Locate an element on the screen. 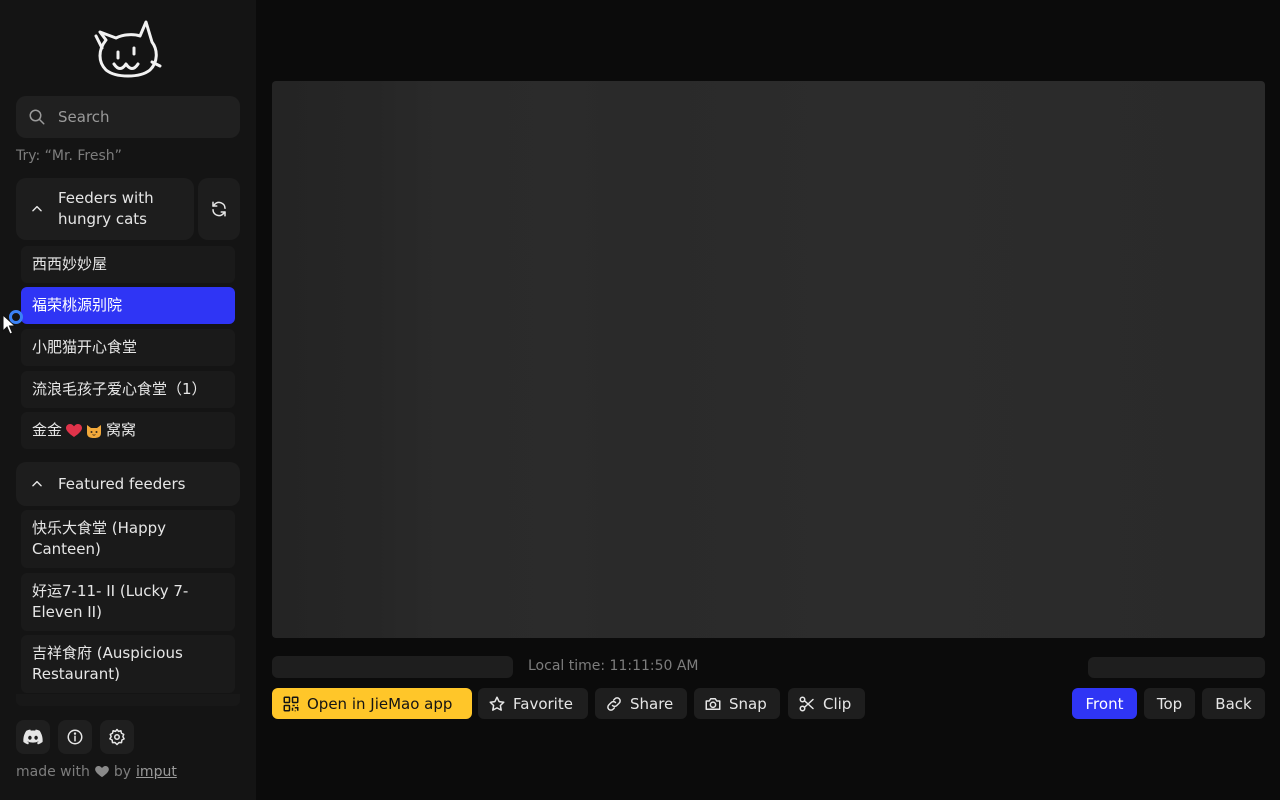 This screenshot has height=800, width=1280. scissors-icon is located at coordinates (806, 703).